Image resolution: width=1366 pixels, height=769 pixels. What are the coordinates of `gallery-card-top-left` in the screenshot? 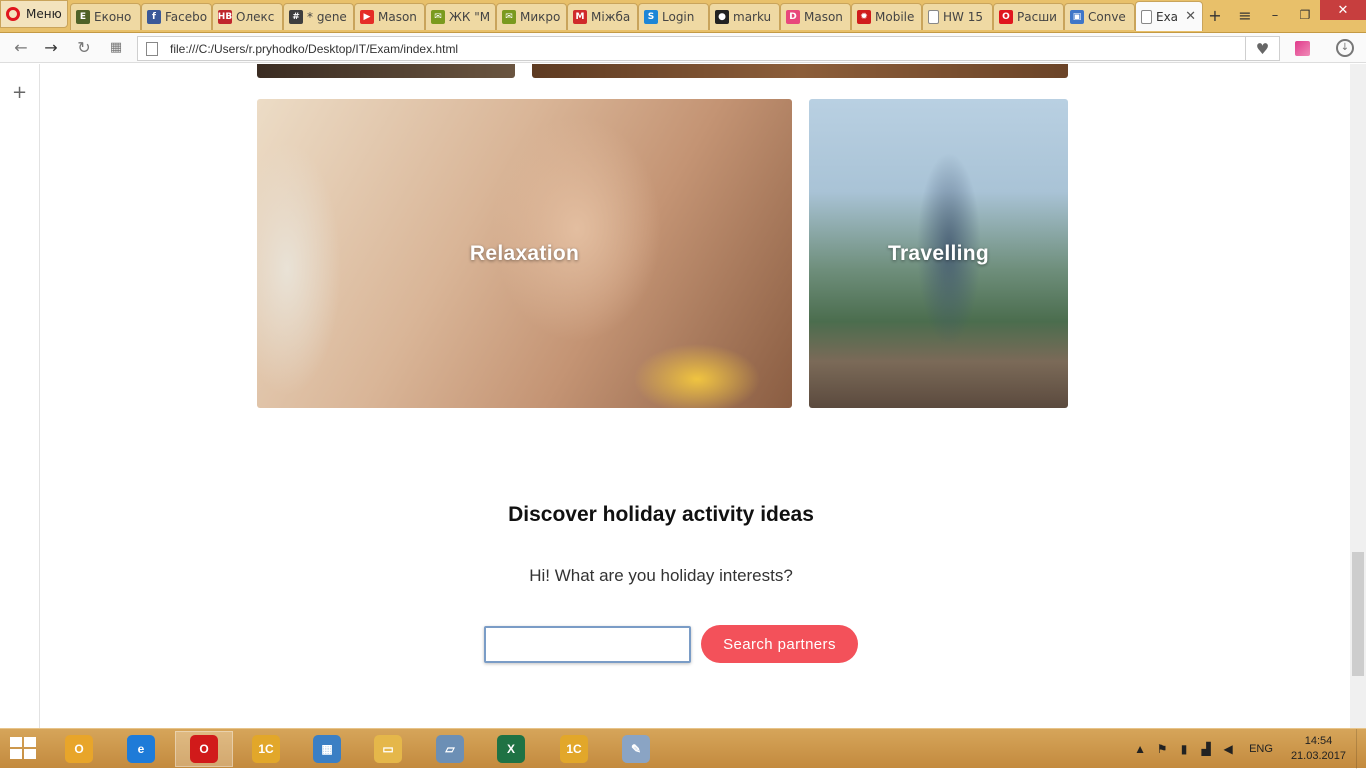 It's located at (386, 71).